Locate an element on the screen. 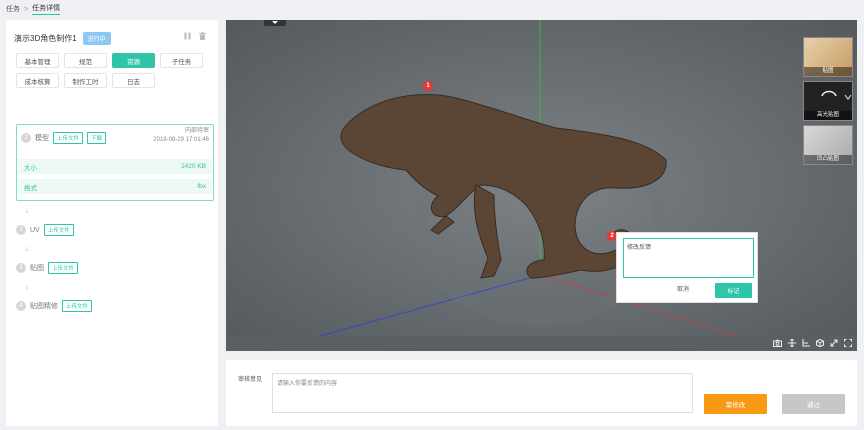 The width and height of the screenshot is (864, 430). detail-value: fbx is located at coordinates (201, 186).